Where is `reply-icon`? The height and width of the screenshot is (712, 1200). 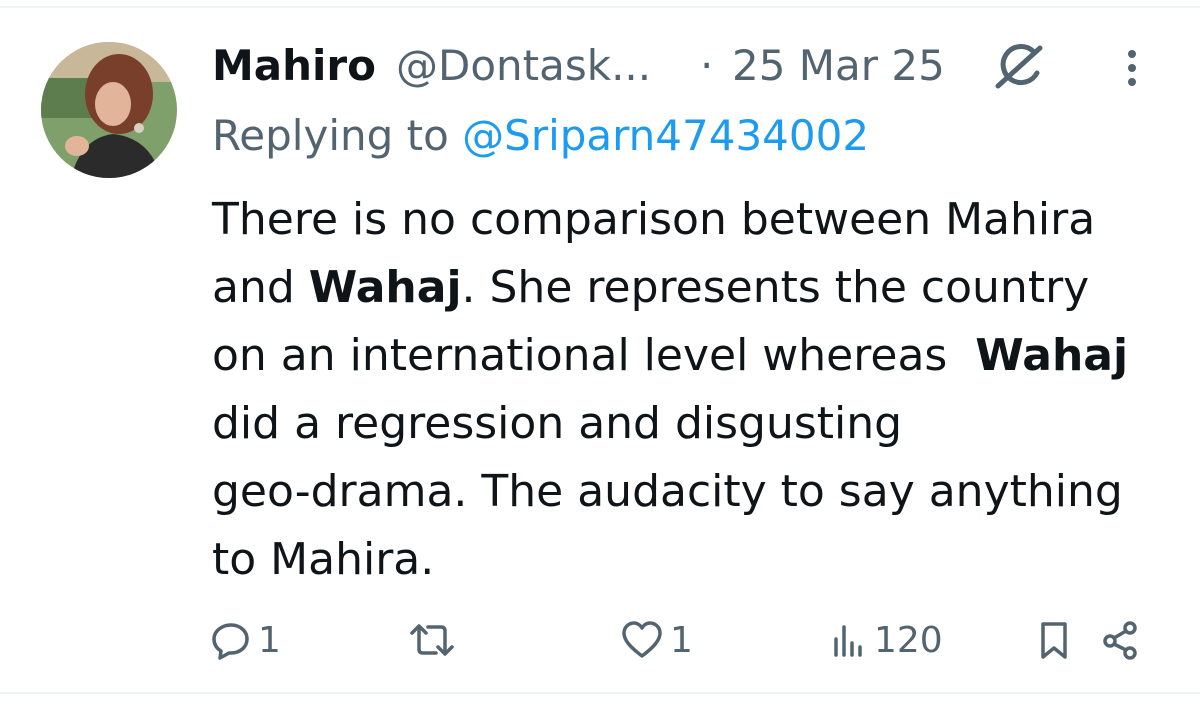
reply-icon is located at coordinates (230, 641).